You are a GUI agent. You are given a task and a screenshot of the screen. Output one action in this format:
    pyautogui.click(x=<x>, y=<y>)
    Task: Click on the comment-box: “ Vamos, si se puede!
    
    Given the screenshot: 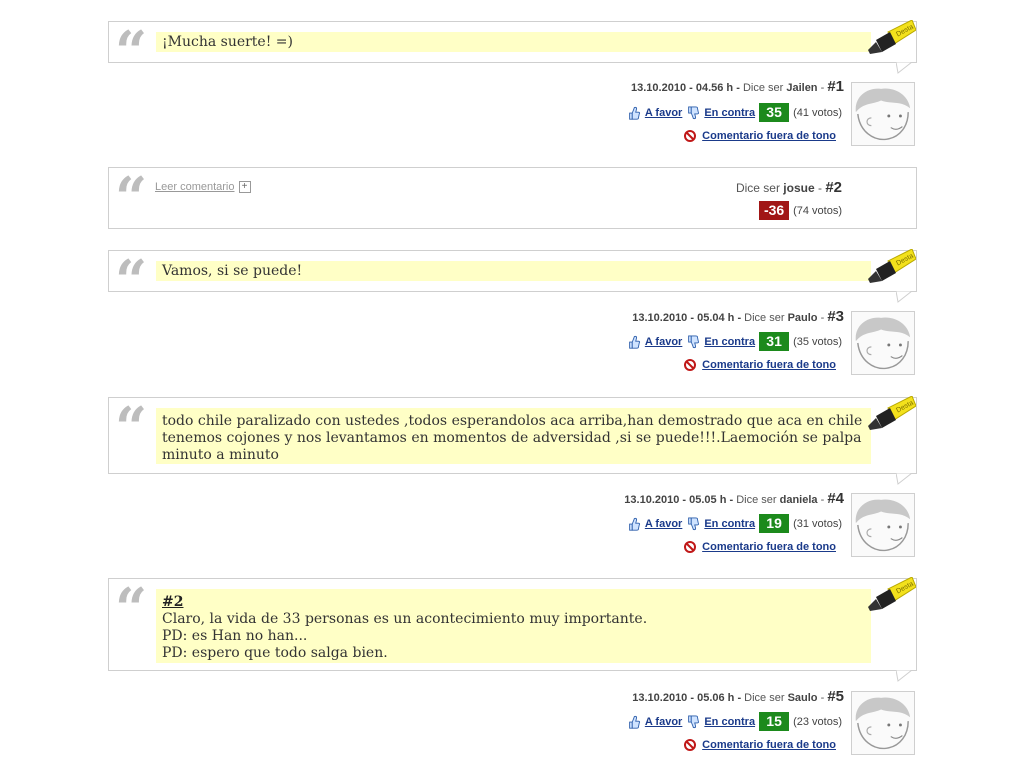 What is the action you would take?
    pyautogui.click(x=512, y=279)
    